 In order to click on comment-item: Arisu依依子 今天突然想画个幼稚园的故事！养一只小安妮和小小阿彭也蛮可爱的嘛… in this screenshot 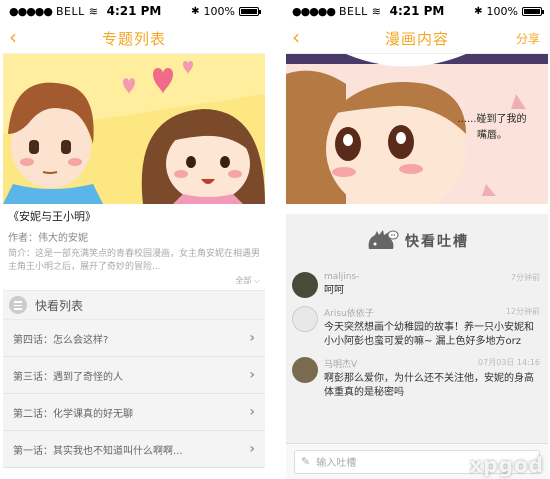, I will do `click(417, 327)`.